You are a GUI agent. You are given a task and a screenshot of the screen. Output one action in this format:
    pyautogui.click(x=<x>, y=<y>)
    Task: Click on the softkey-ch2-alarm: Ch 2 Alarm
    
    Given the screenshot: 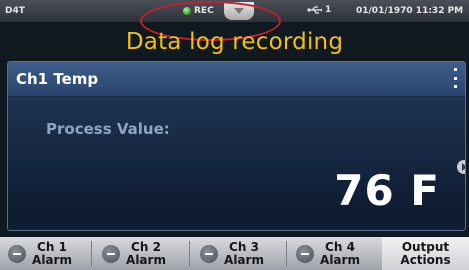 What is the action you would take?
    pyautogui.click(x=135, y=253)
    